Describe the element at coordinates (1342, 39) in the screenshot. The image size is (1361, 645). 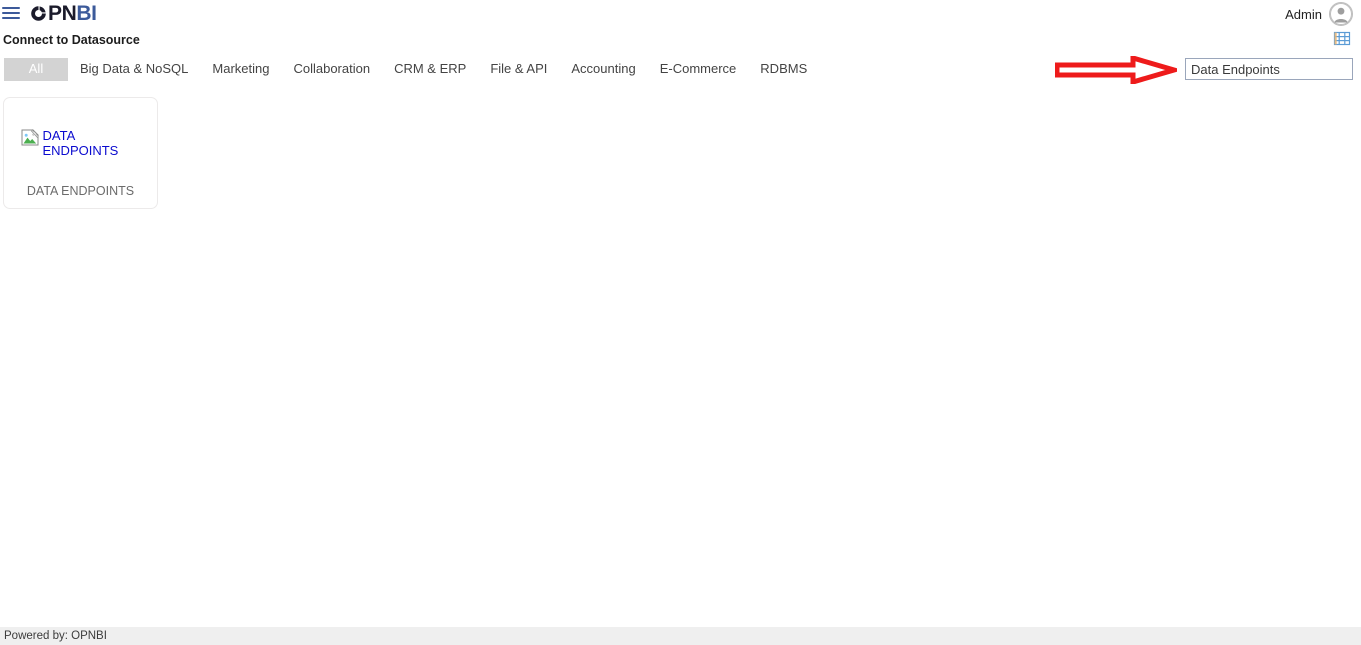
I see `table-grid-icon` at that location.